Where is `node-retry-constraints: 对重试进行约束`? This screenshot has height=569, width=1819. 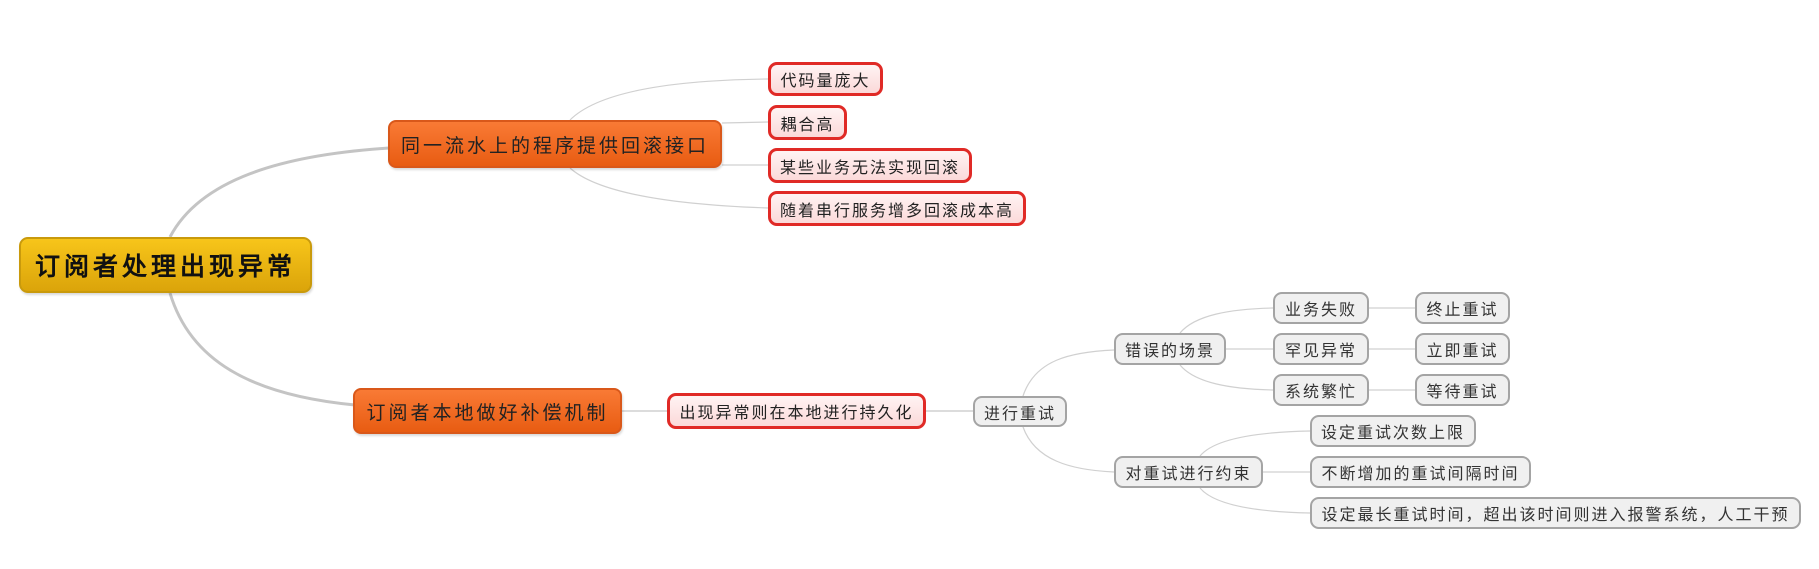 node-retry-constraints: 对重试进行约束 is located at coordinates (1188, 472).